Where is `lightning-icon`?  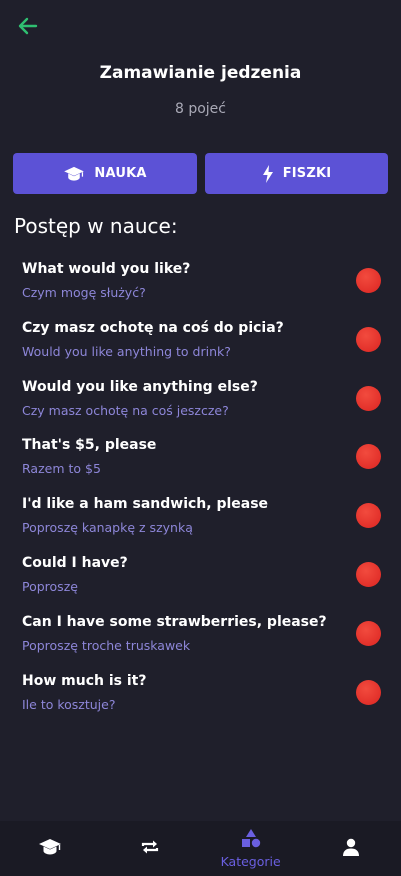
lightning-icon is located at coordinates (268, 173).